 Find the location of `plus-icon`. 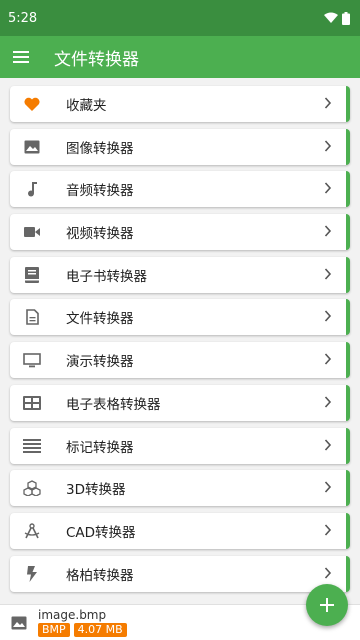

plus-icon is located at coordinates (327, 605).